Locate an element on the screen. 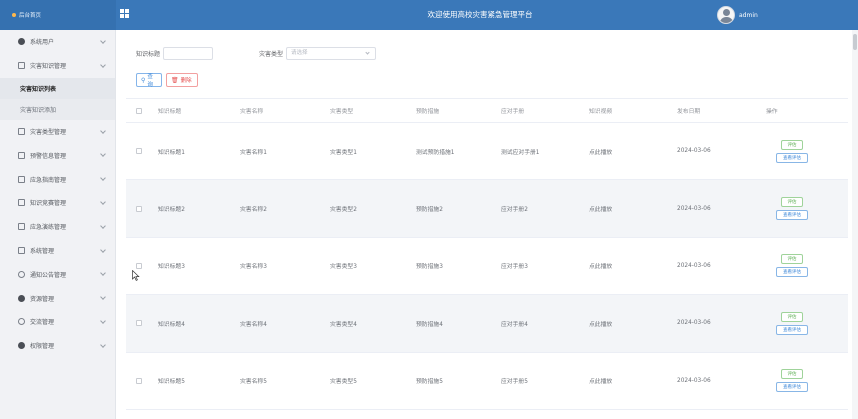 Image resolution: width=858 pixels, height=419 pixels. sidebar-item-resource: 资源管理 is located at coordinates (57, 298).